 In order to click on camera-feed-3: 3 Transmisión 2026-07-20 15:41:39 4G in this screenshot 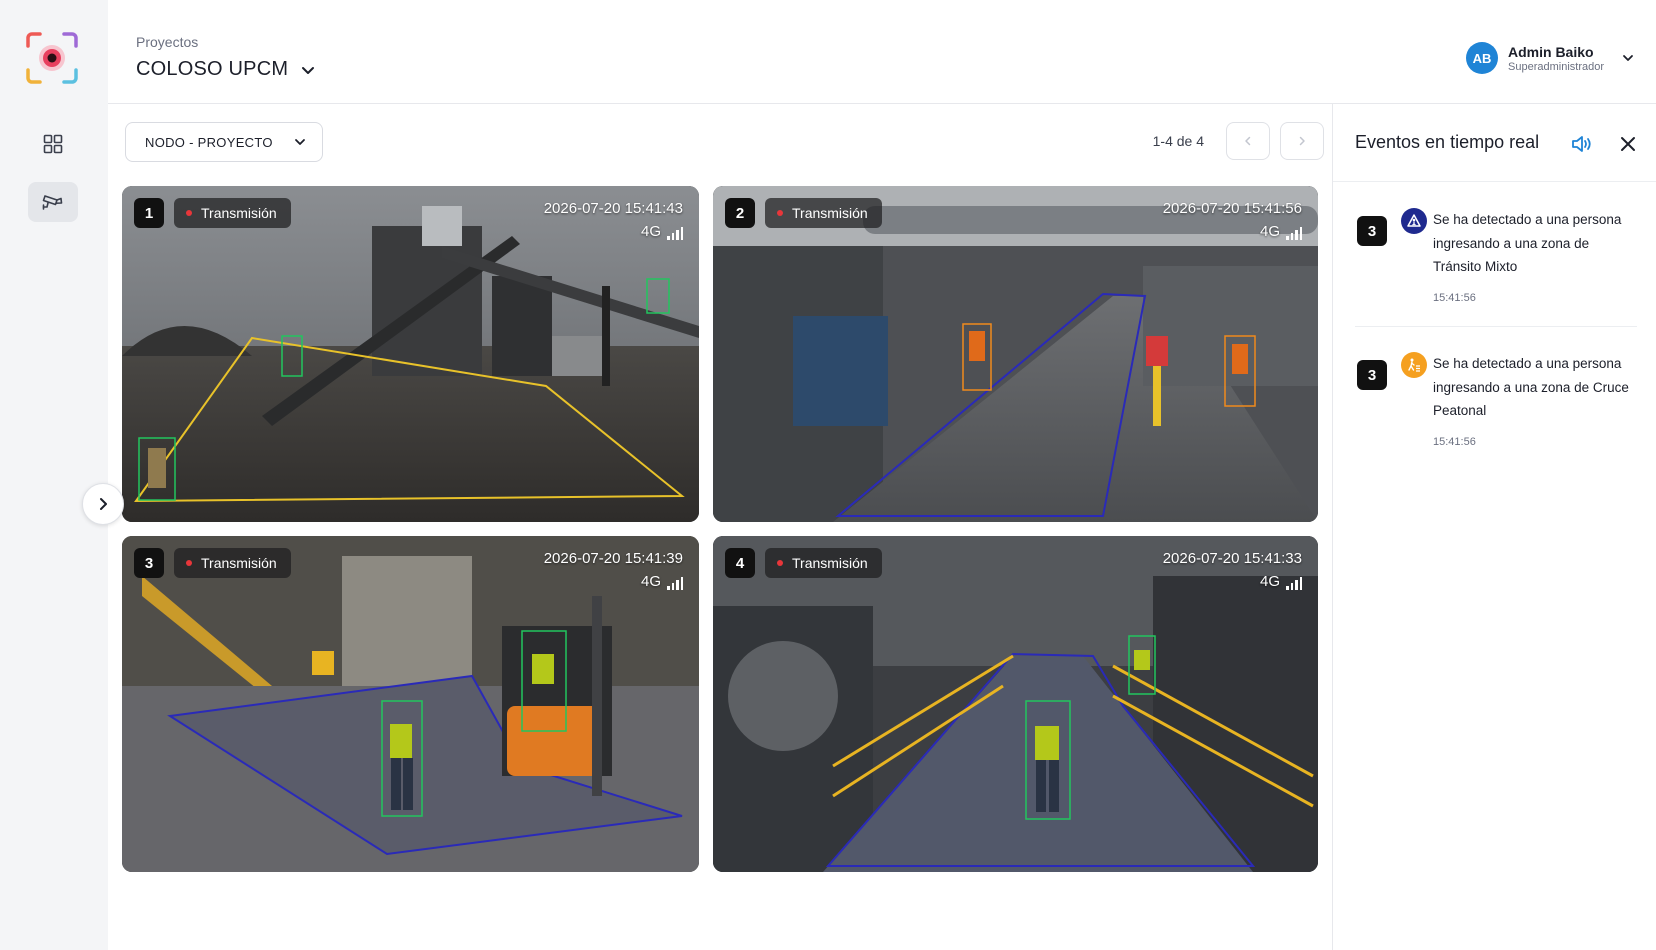, I will do `click(410, 704)`.